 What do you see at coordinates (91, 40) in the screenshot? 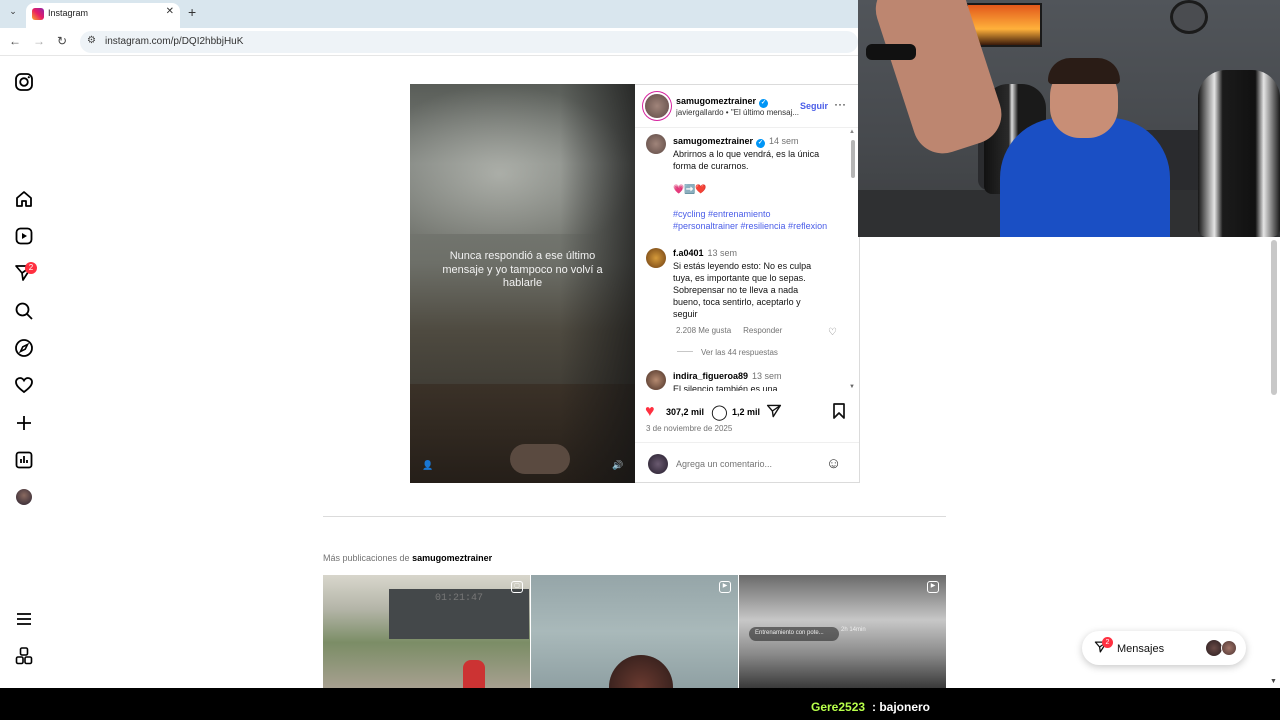
I see `site-settings-icon: ⚙` at bounding box center [91, 40].